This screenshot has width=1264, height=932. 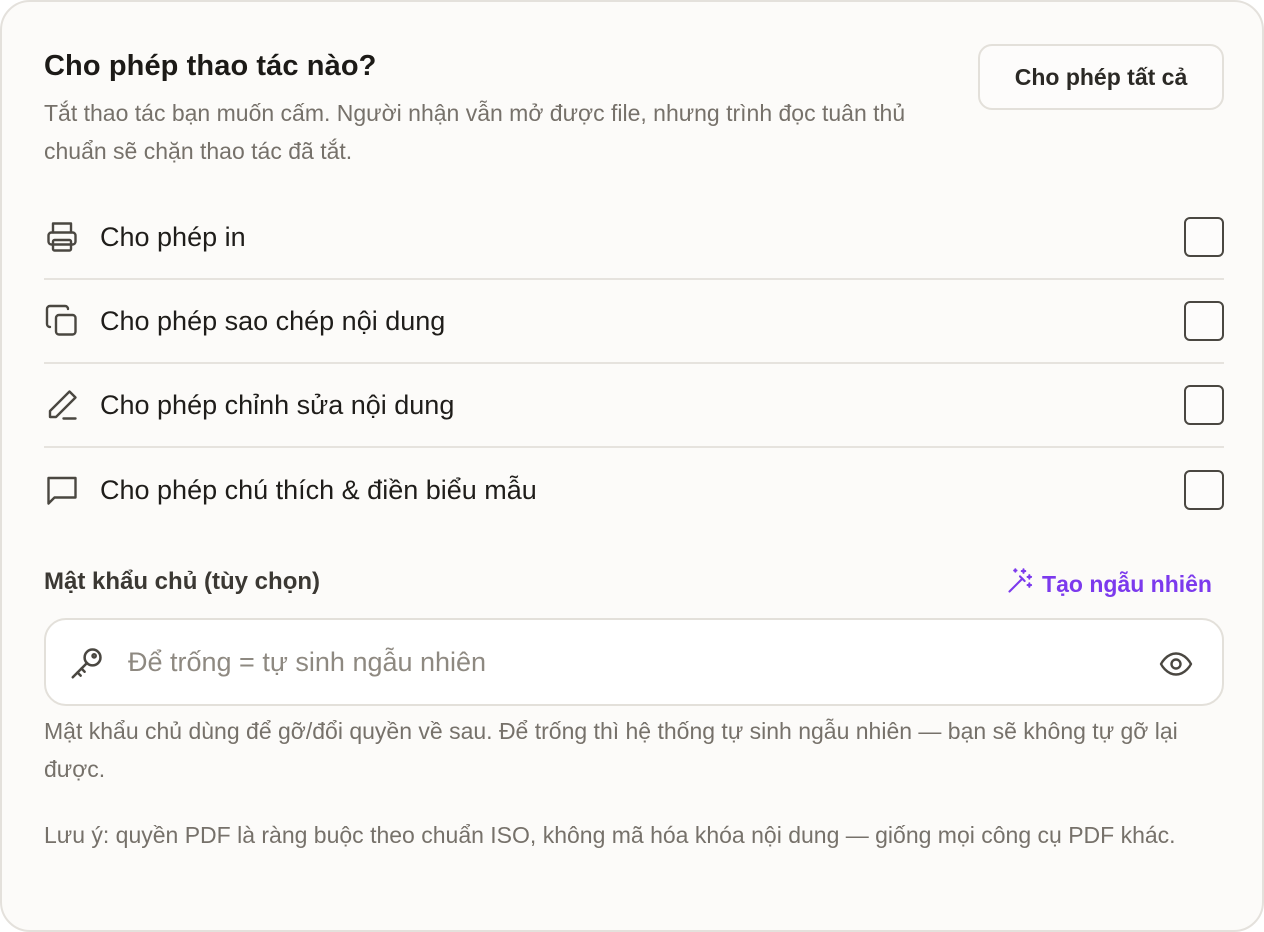 I want to click on comment-icon, so click(x=62, y=490).